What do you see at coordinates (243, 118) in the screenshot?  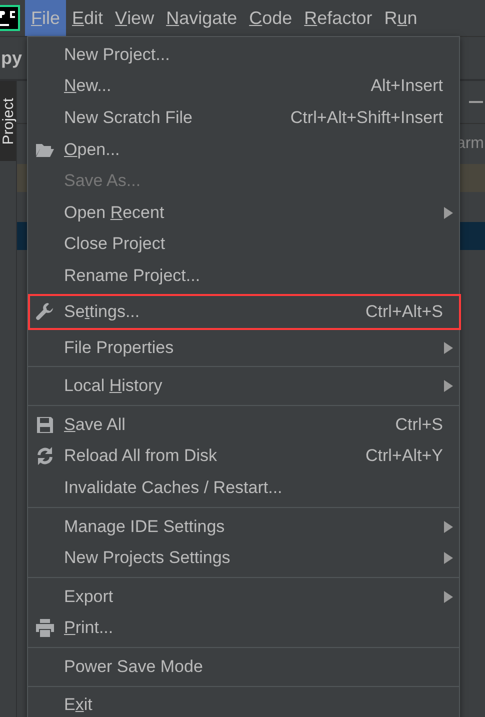 I see `menu-item: New Scratch File Ctrl+Alt+Shift+Insert` at bounding box center [243, 118].